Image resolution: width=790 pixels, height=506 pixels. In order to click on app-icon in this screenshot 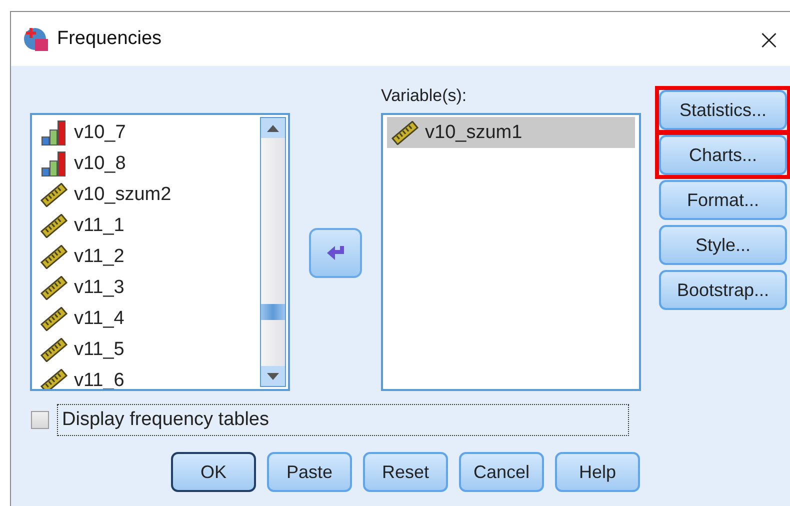, I will do `click(36, 39)`.